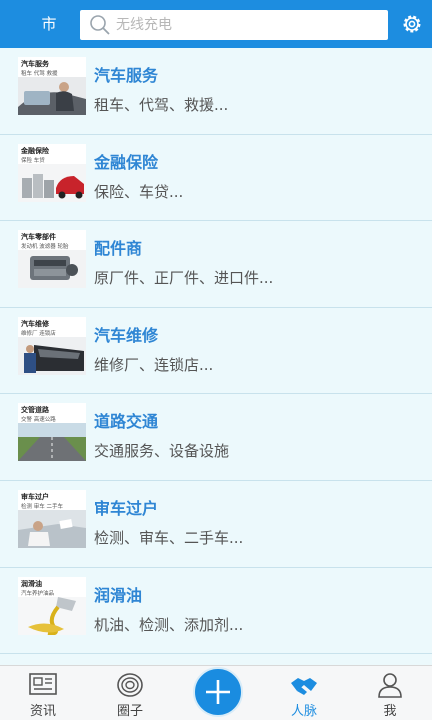 Image resolution: width=432 pixels, height=720 pixels. Describe the element at coordinates (31, 583) in the screenshot. I see `thumbnail-title: 润滑油` at that location.